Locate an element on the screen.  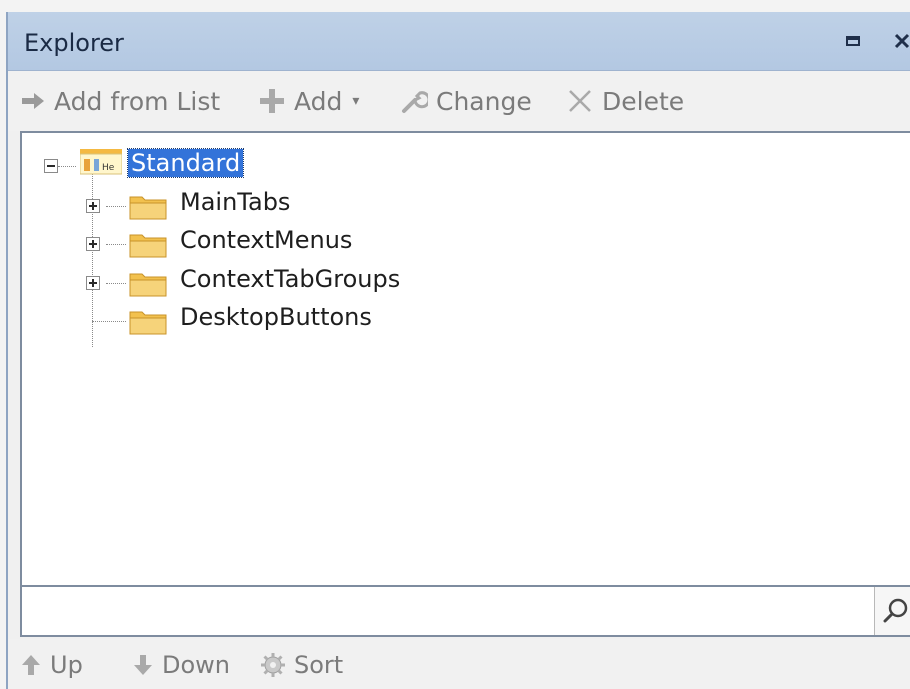
arrow-down-icon is located at coordinates (143, 665).